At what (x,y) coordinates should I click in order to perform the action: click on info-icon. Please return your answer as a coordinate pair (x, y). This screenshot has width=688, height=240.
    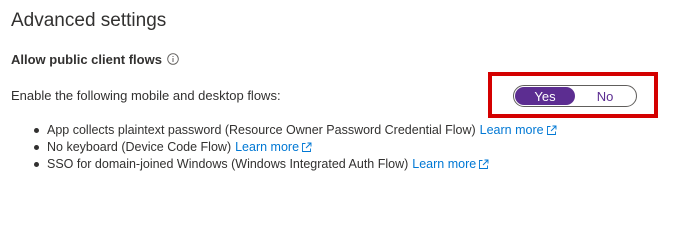
    Looking at the image, I should click on (173, 58).